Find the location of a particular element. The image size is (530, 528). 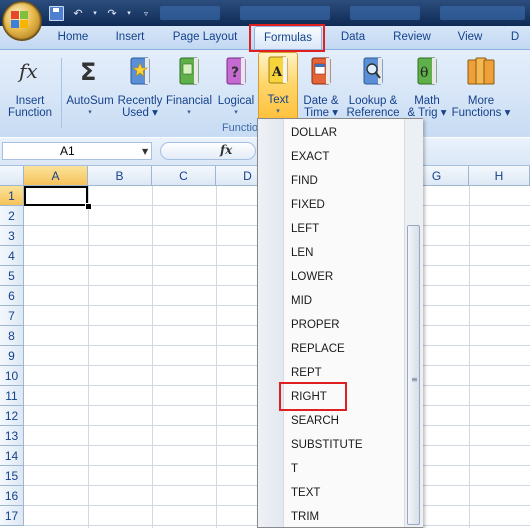

column-header-c: C is located at coordinates (184, 176).